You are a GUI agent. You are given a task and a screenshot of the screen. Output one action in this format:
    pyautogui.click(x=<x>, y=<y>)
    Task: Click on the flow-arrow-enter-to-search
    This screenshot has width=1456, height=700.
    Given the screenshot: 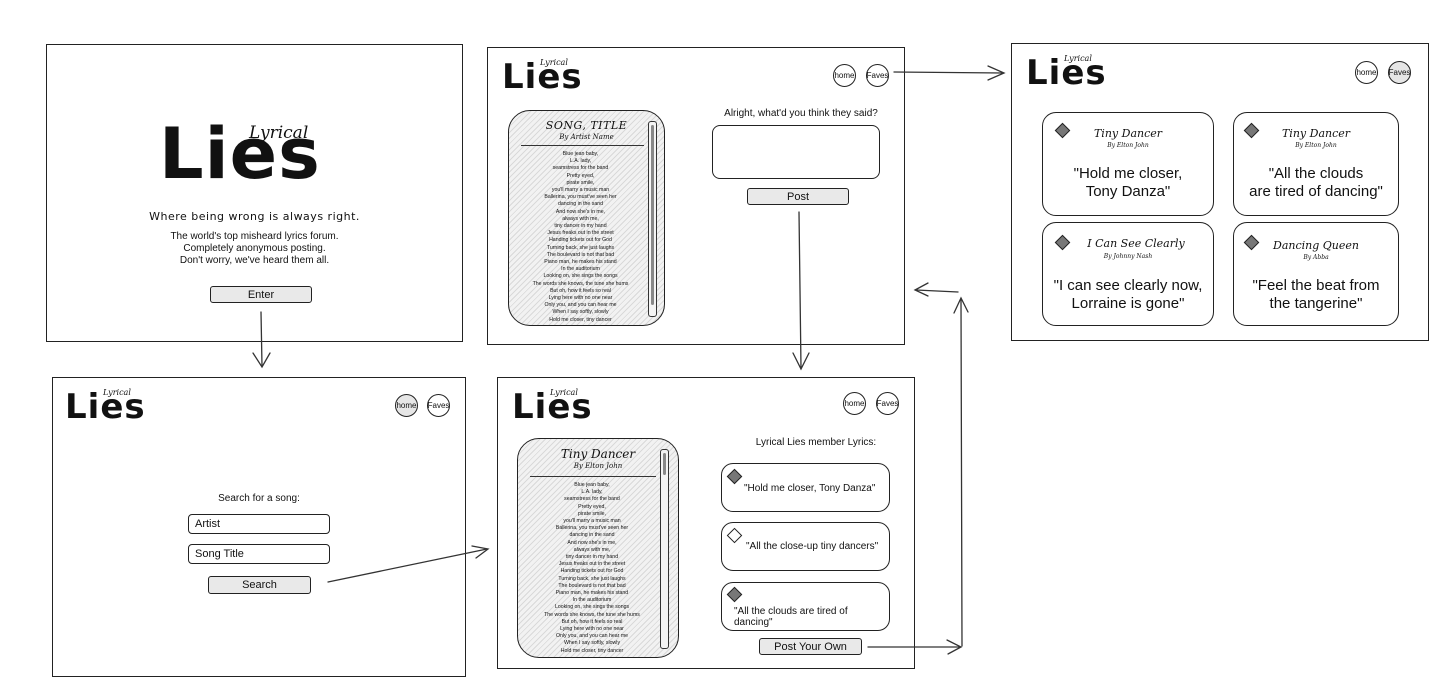 What is the action you would take?
    pyautogui.click(x=261, y=339)
    